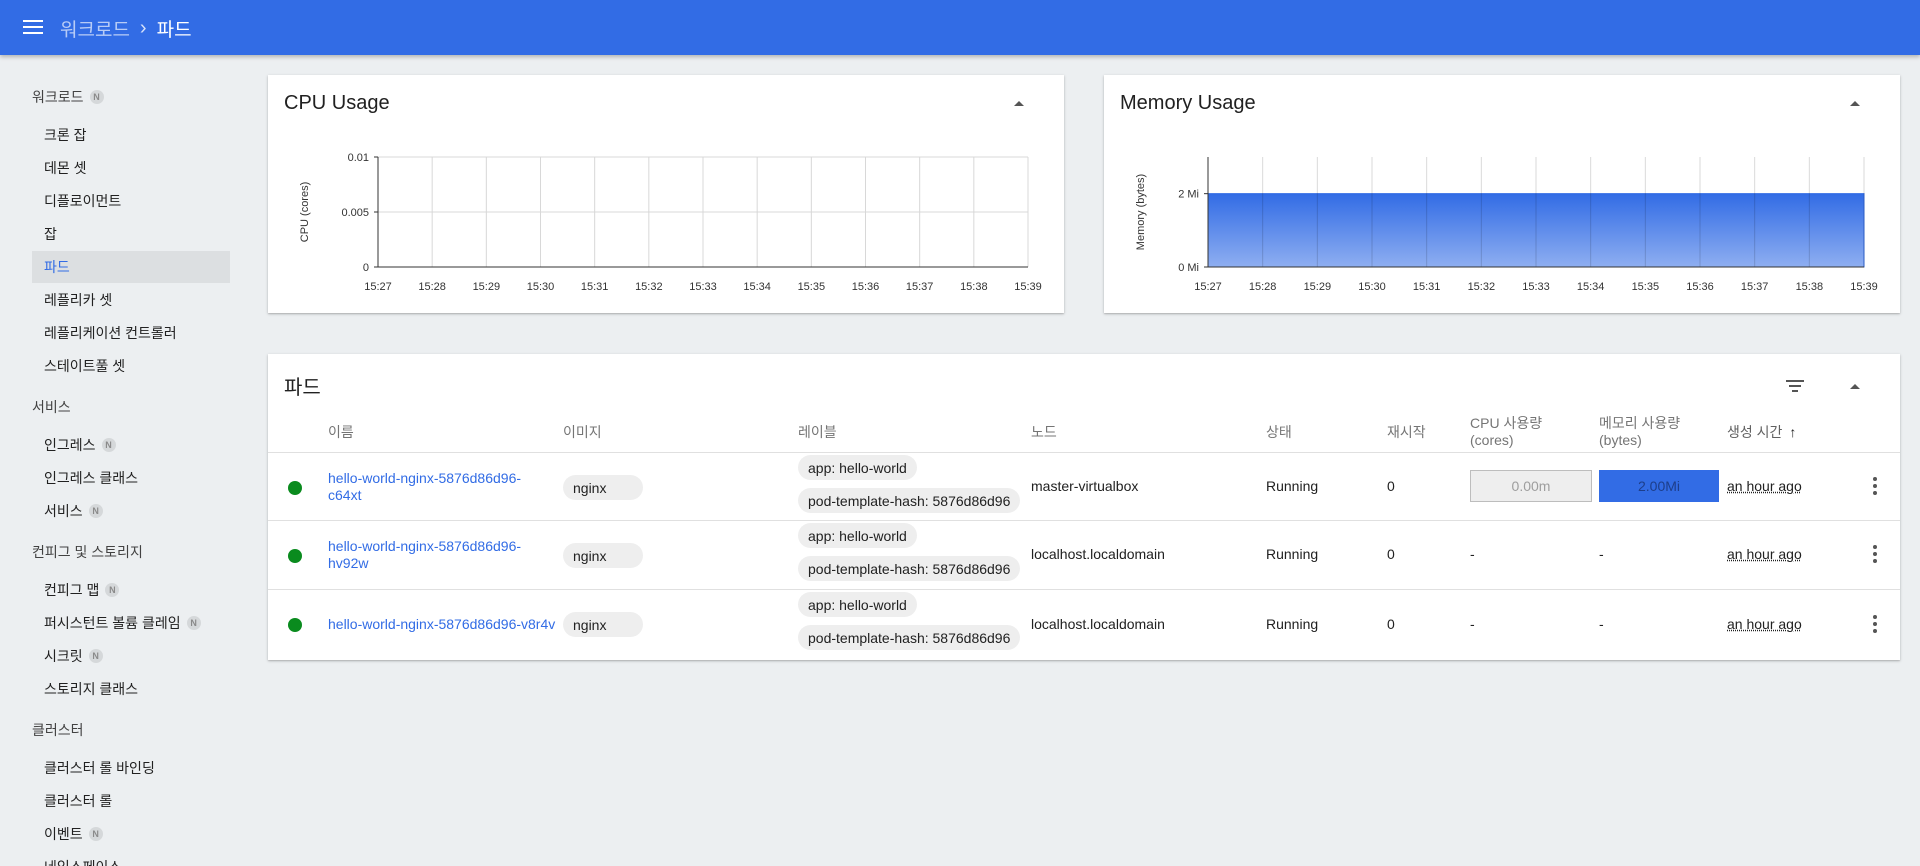  Describe the element at coordinates (757, 287) in the screenshot. I see `x-tick-label: 15:34` at that location.